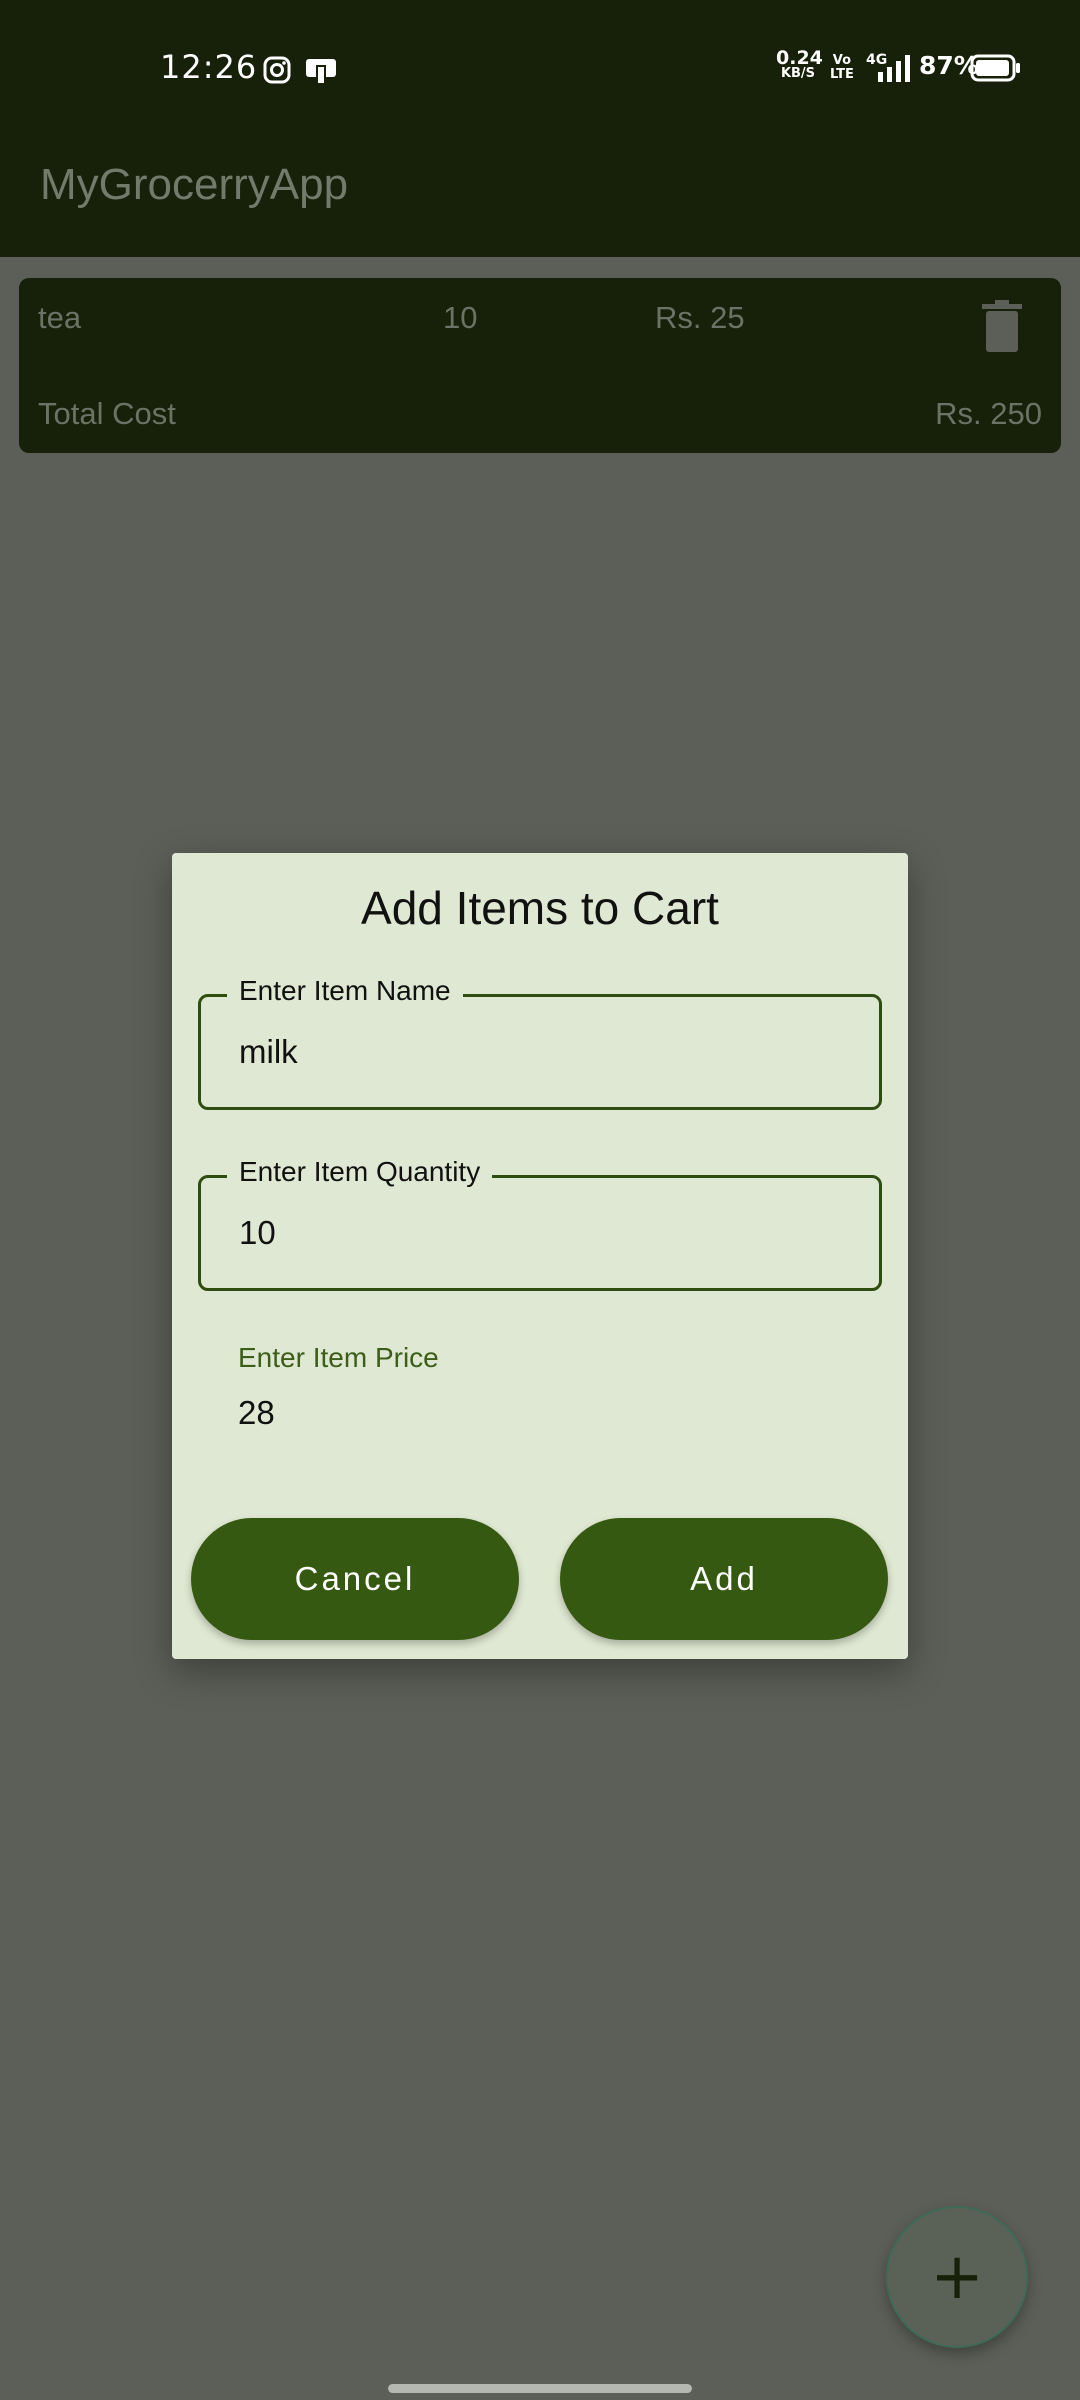 The height and width of the screenshot is (2400, 1080). What do you see at coordinates (355, 1579) in the screenshot?
I see `cancel-button: Cancel` at bounding box center [355, 1579].